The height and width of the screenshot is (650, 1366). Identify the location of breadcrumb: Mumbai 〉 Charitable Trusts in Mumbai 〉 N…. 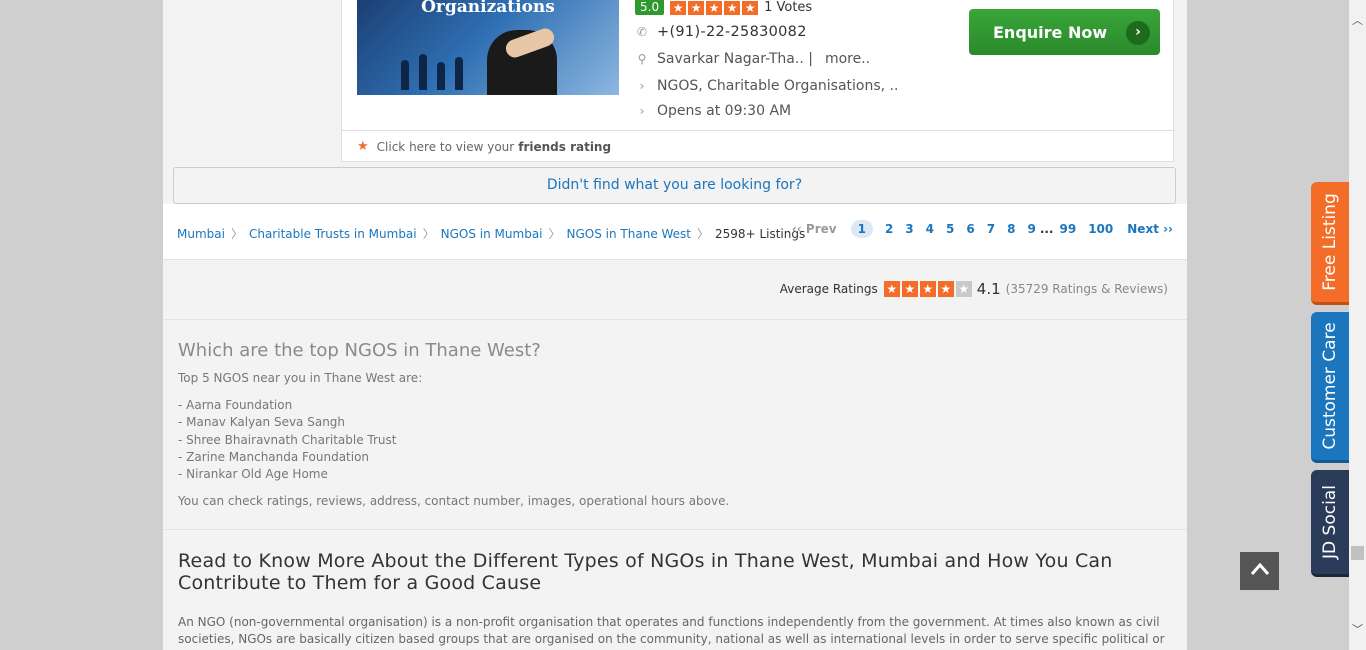
(491, 233).